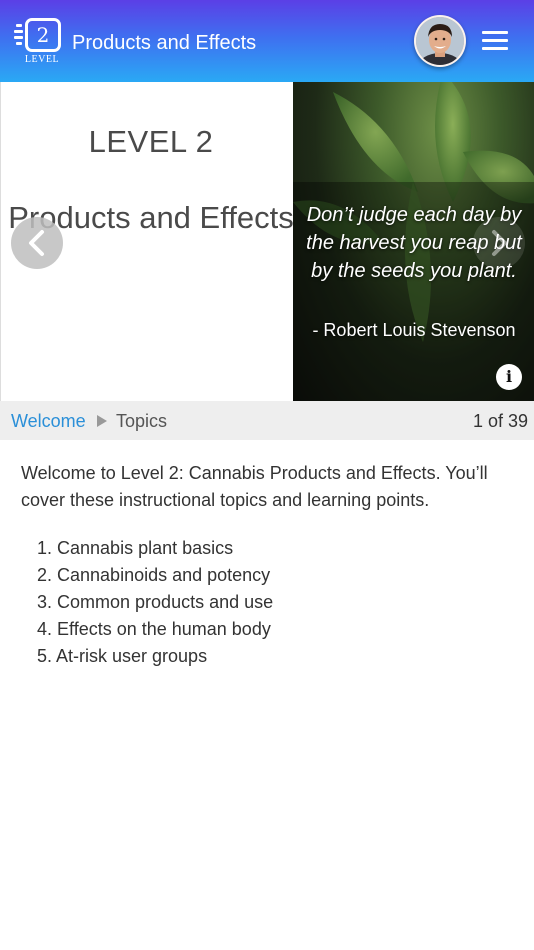  I want to click on list-item-label: At-risk user groups, so click(132, 656).